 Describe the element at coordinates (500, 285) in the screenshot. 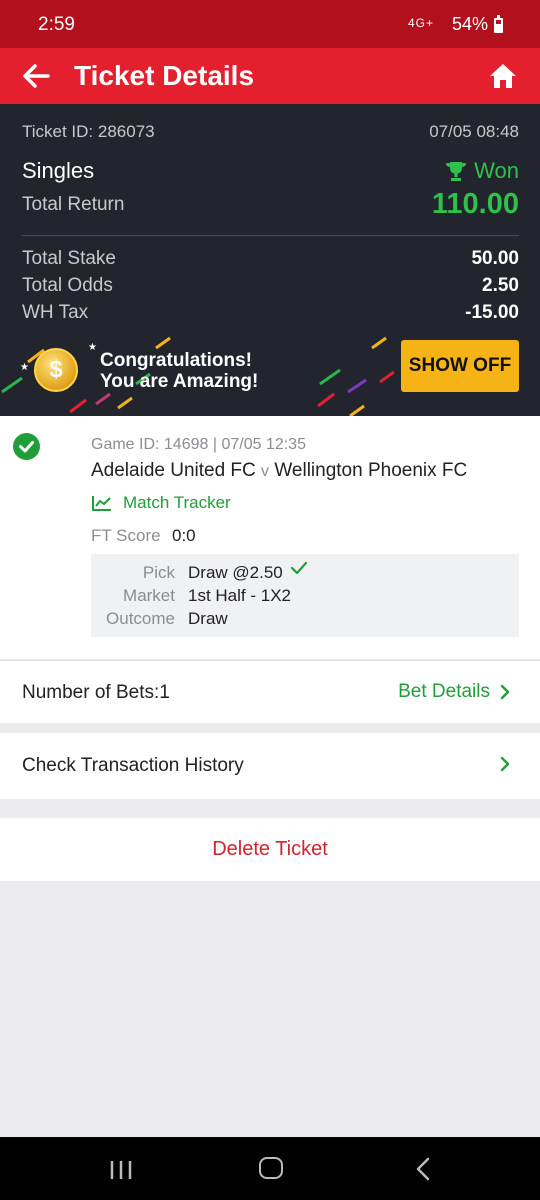

I see `total-odds-value: 2.50` at that location.